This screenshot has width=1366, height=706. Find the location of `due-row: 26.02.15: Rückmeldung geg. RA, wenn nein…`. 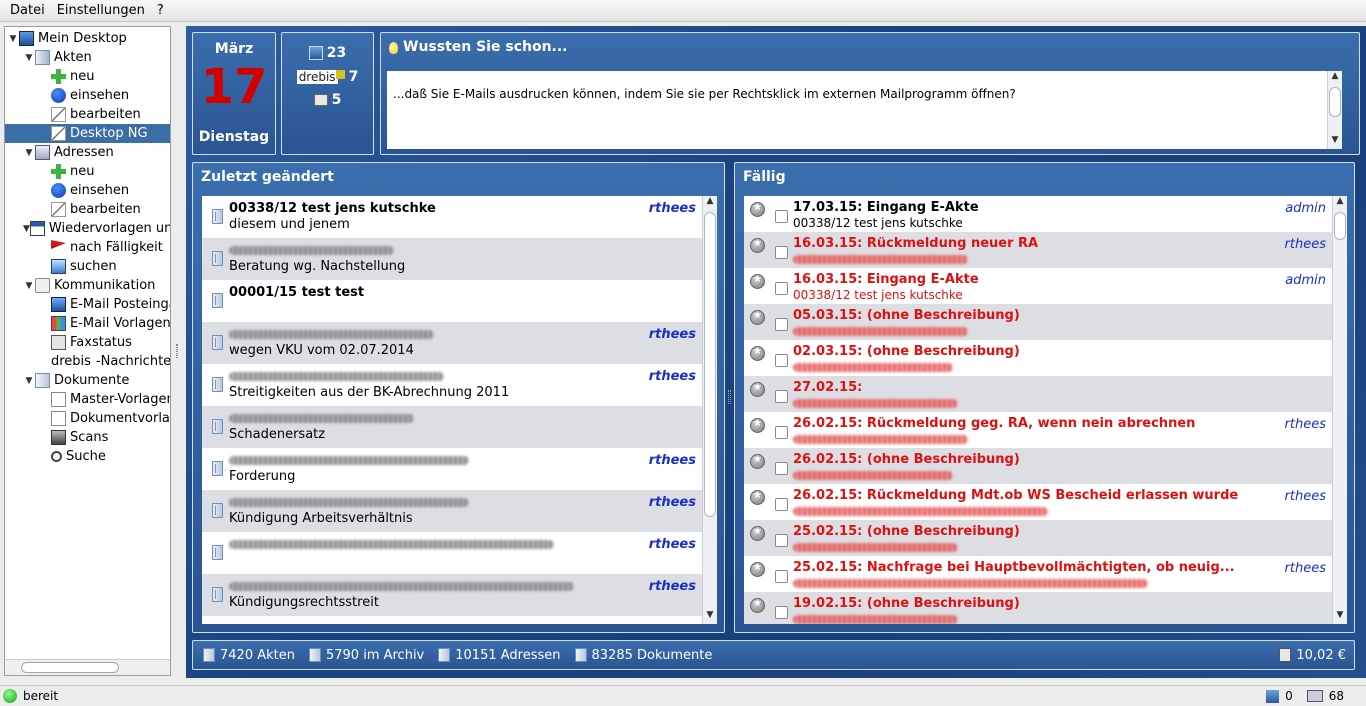

due-row: 26.02.15: Rückmeldung geg. RA, wenn nein… is located at coordinates (1038, 430).